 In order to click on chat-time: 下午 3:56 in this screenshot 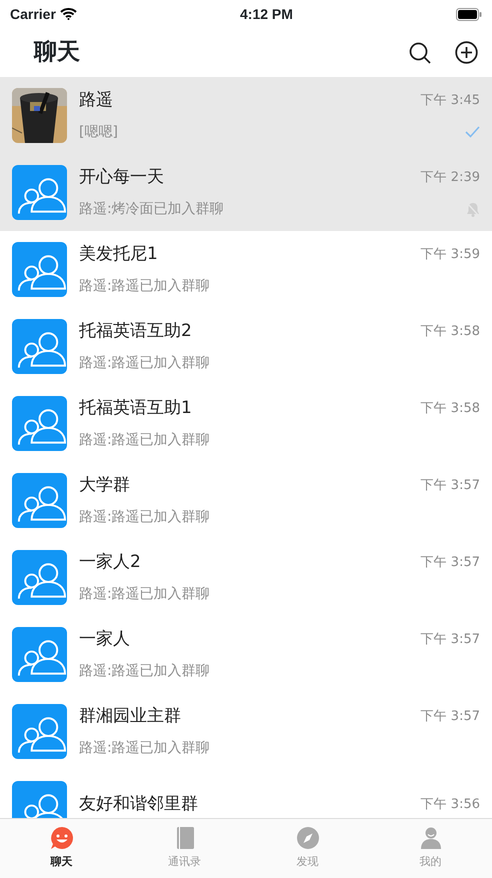, I will do `click(450, 805)`.